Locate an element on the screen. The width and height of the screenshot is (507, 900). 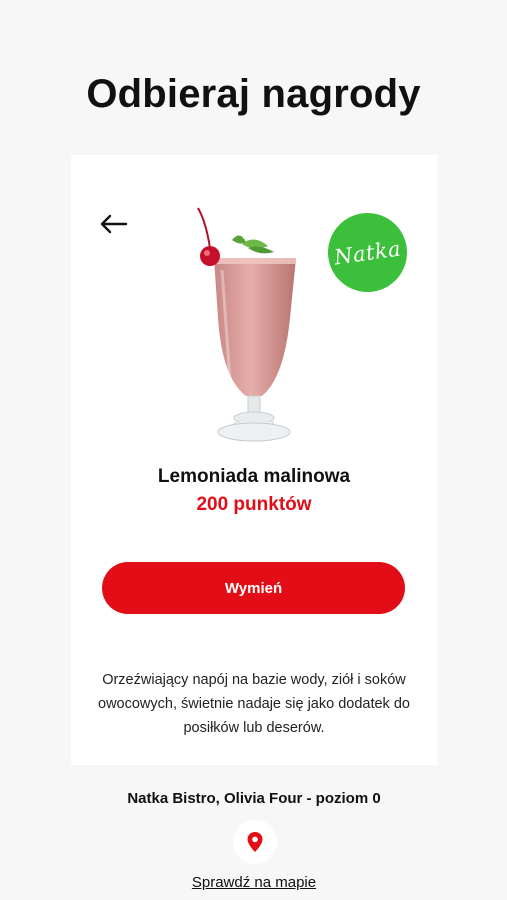
brand-logo: Natka is located at coordinates (367, 252).